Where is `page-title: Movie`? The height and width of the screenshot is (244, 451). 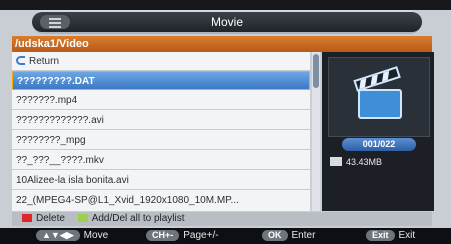 page-title: Movie is located at coordinates (226, 22).